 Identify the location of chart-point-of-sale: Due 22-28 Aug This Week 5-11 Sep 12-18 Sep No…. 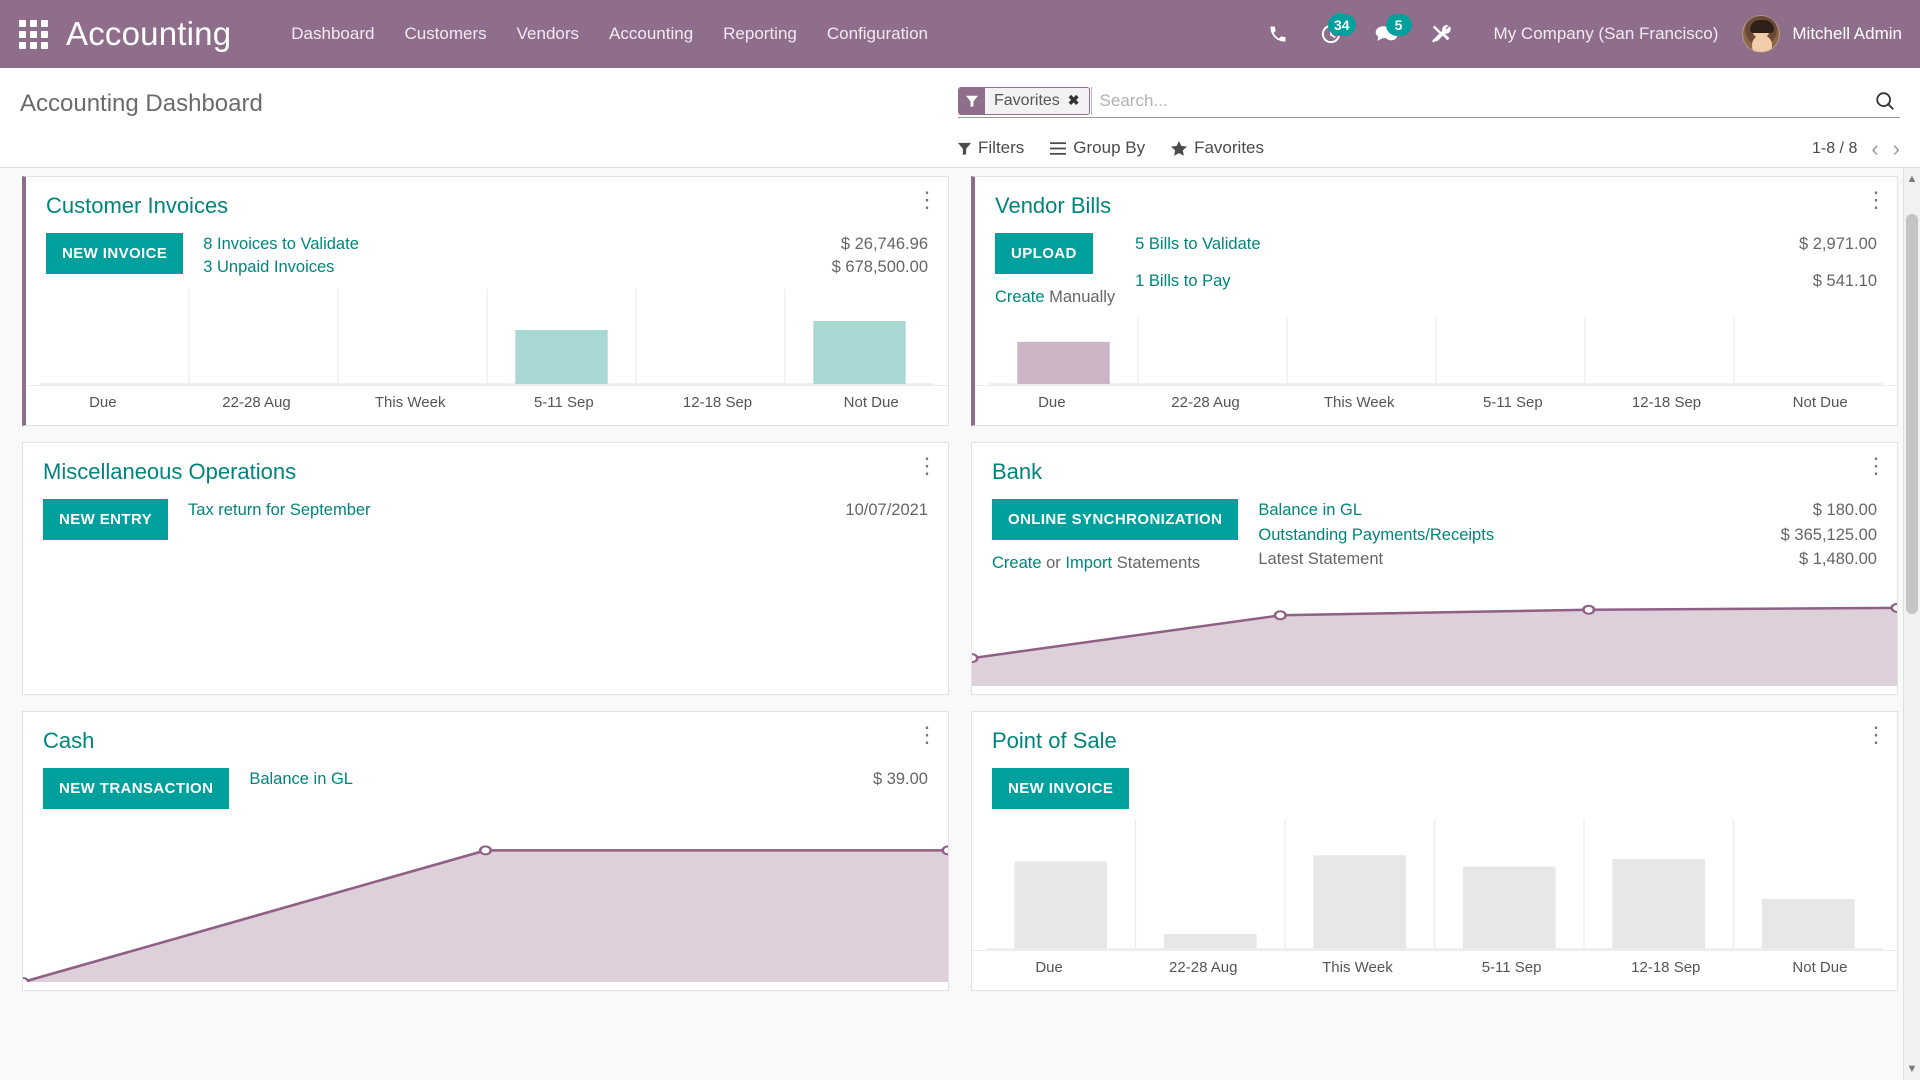
(1434, 897).